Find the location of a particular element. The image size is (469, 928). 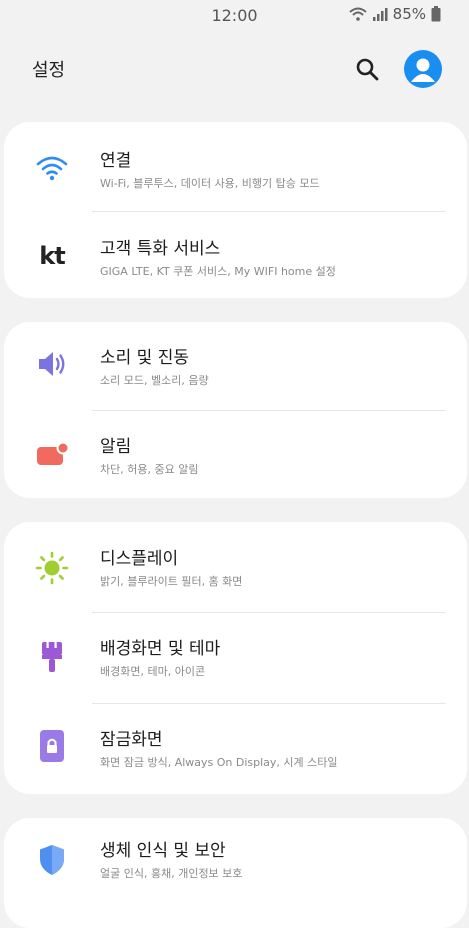

account-icon is located at coordinates (423, 70).